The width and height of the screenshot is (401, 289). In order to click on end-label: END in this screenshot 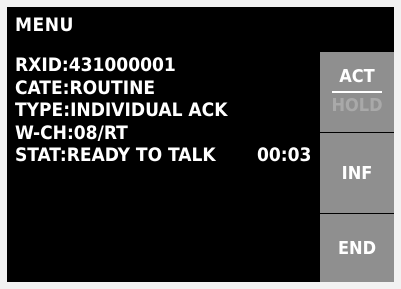, I will do `click(357, 248)`.